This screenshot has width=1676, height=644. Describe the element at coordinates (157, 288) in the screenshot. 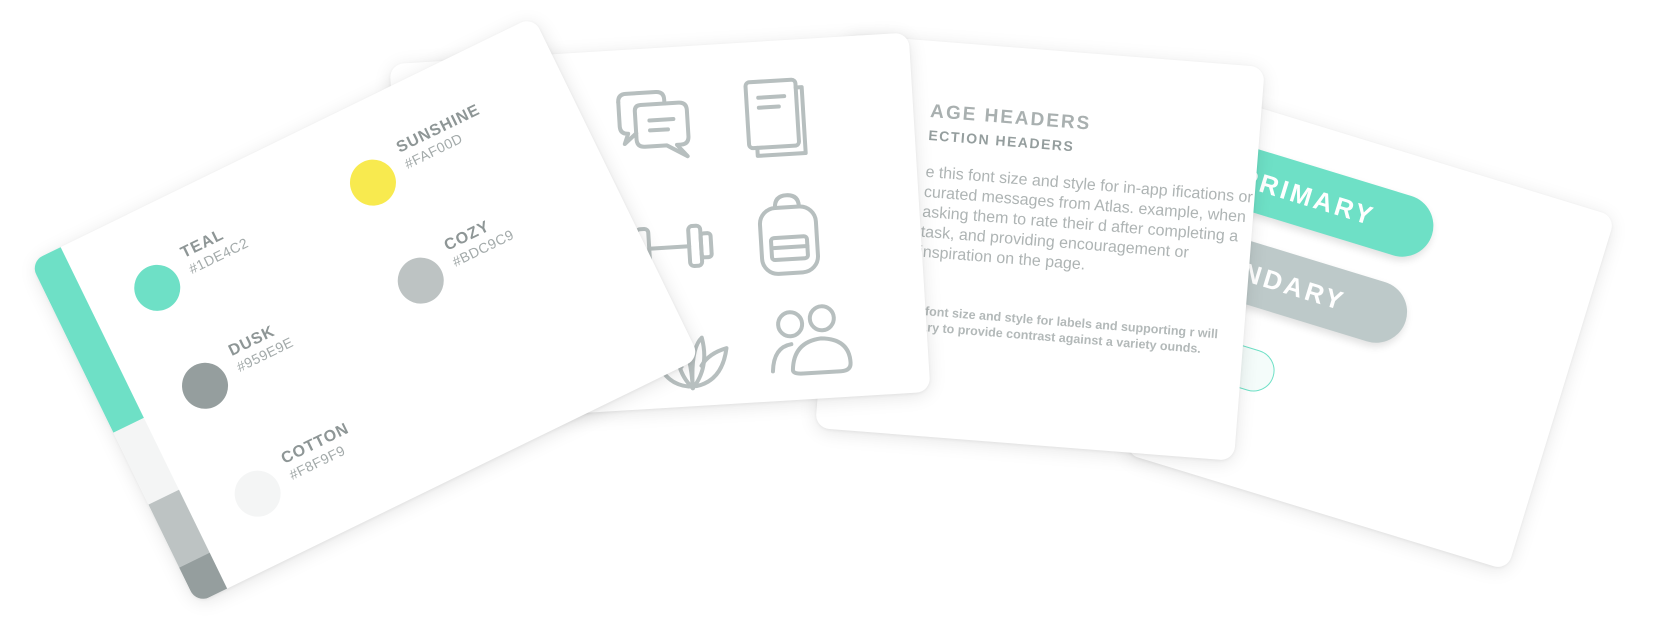

I see `teal-dot` at that location.